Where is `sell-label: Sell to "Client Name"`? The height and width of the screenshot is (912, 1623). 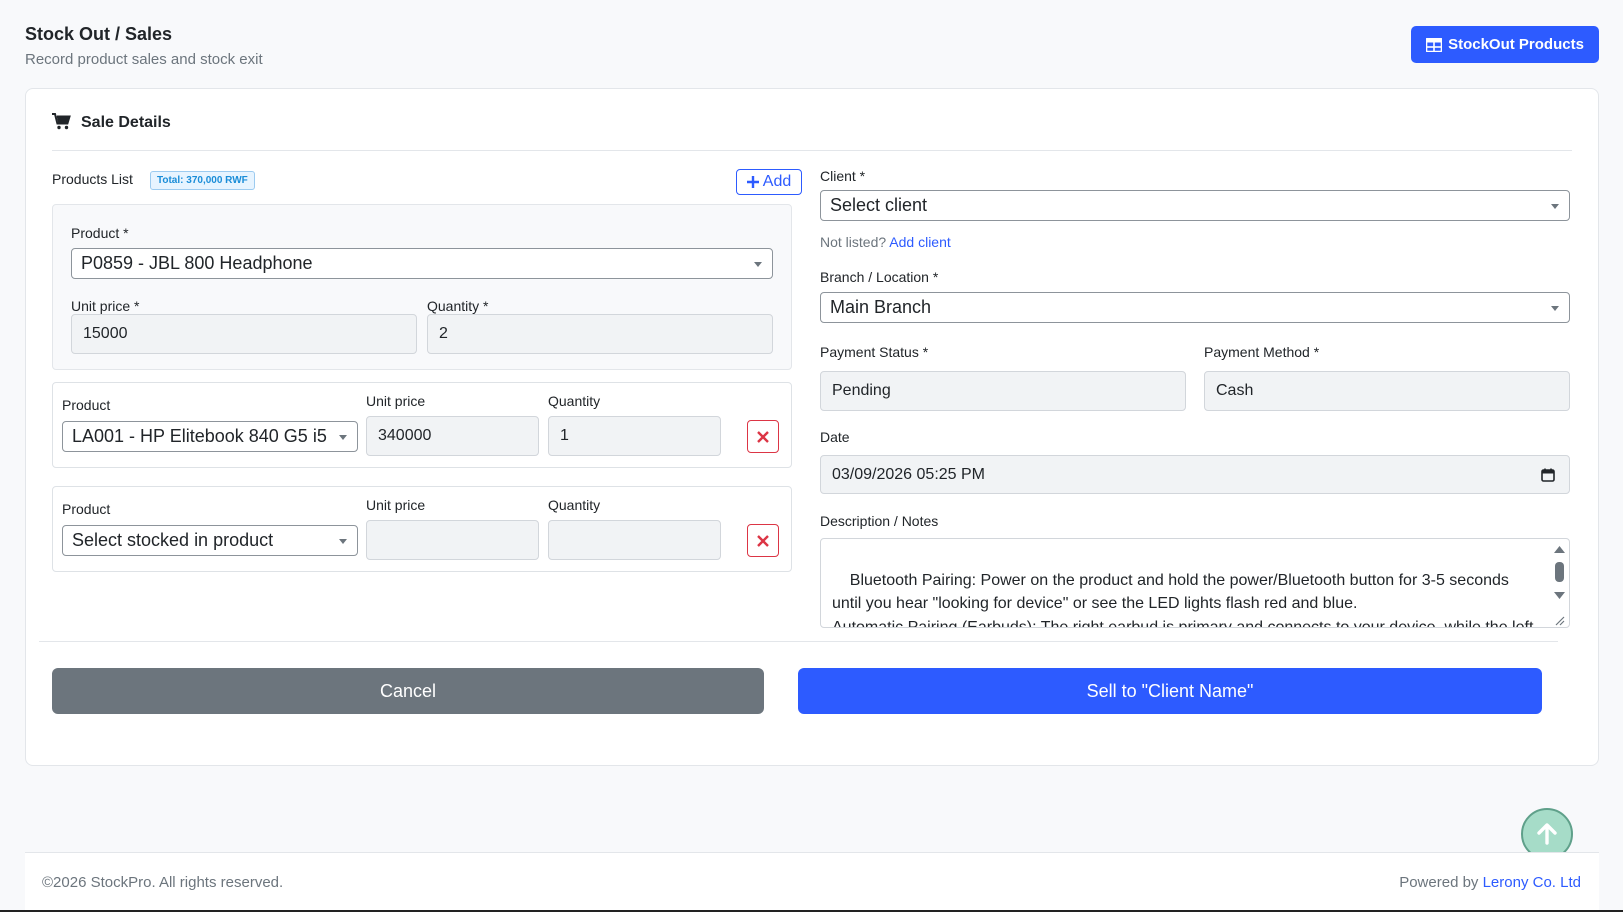
sell-label: Sell to "Client Name" is located at coordinates (1170, 690).